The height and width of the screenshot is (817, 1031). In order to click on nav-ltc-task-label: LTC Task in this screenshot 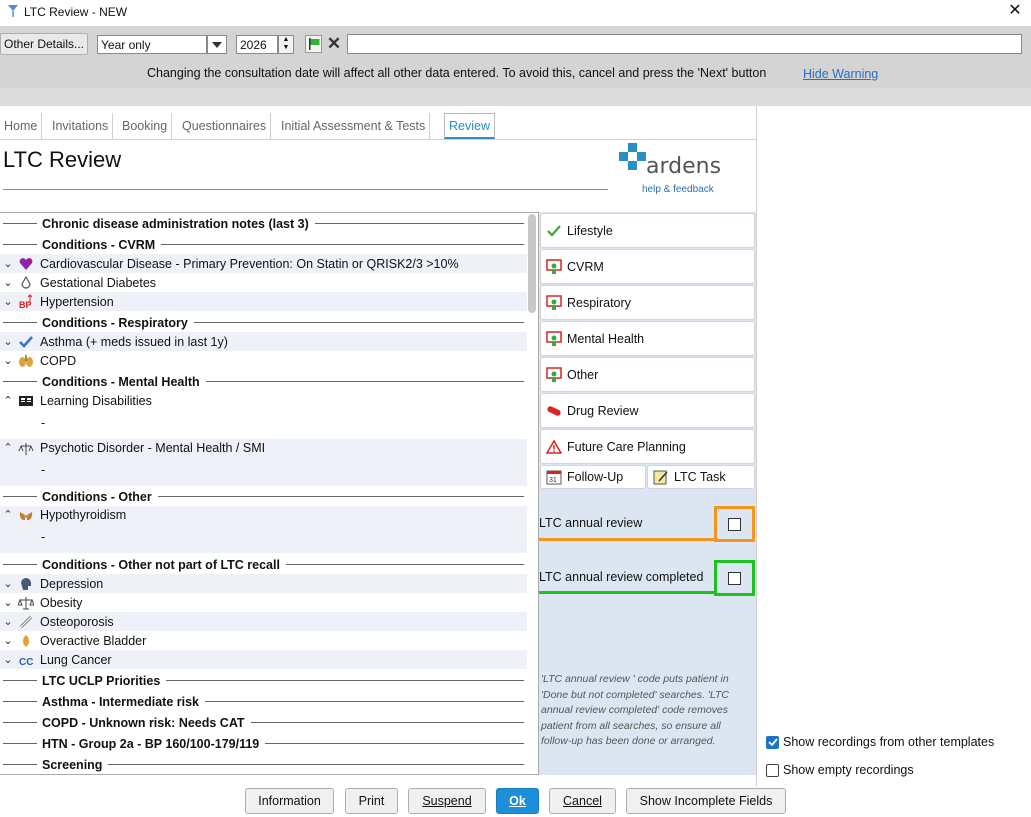, I will do `click(700, 477)`.